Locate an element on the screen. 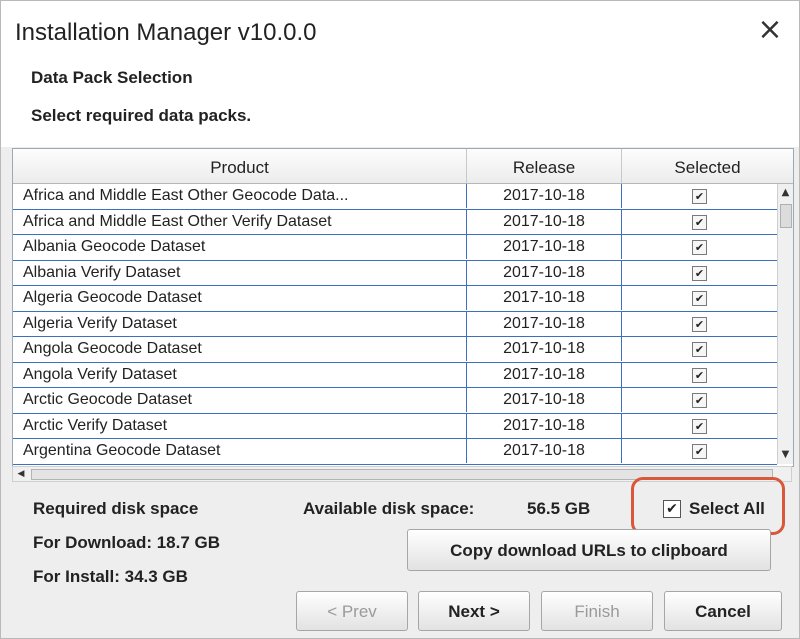 Image resolution: width=800 pixels, height=639 pixels. available-disk-space-label: Available disk space: is located at coordinates (389, 508).